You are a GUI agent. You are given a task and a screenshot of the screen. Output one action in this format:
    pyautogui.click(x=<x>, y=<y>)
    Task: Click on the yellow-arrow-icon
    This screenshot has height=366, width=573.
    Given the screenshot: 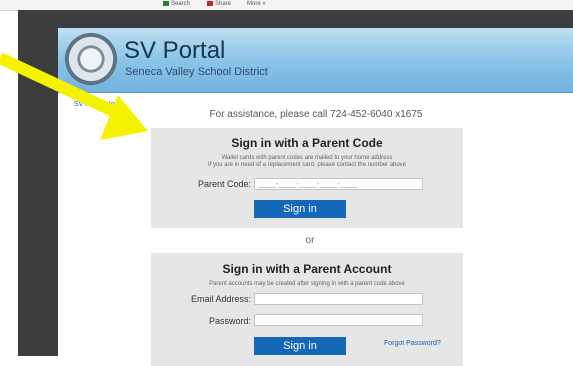 What is the action you would take?
    pyautogui.click(x=74, y=96)
    